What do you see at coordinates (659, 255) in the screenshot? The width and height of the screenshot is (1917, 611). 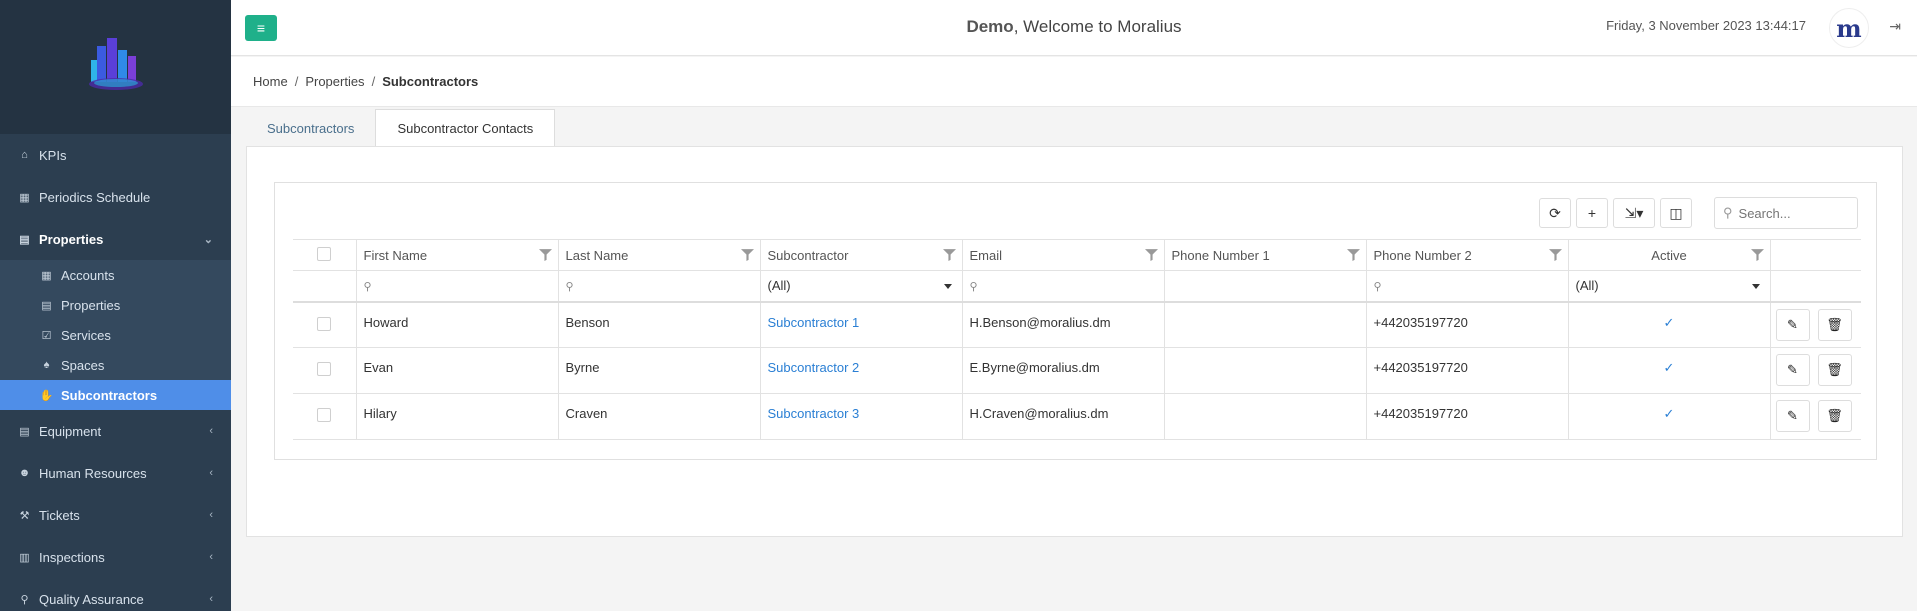 I see `column-header-last-name: Last Name` at bounding box center [659, 255].